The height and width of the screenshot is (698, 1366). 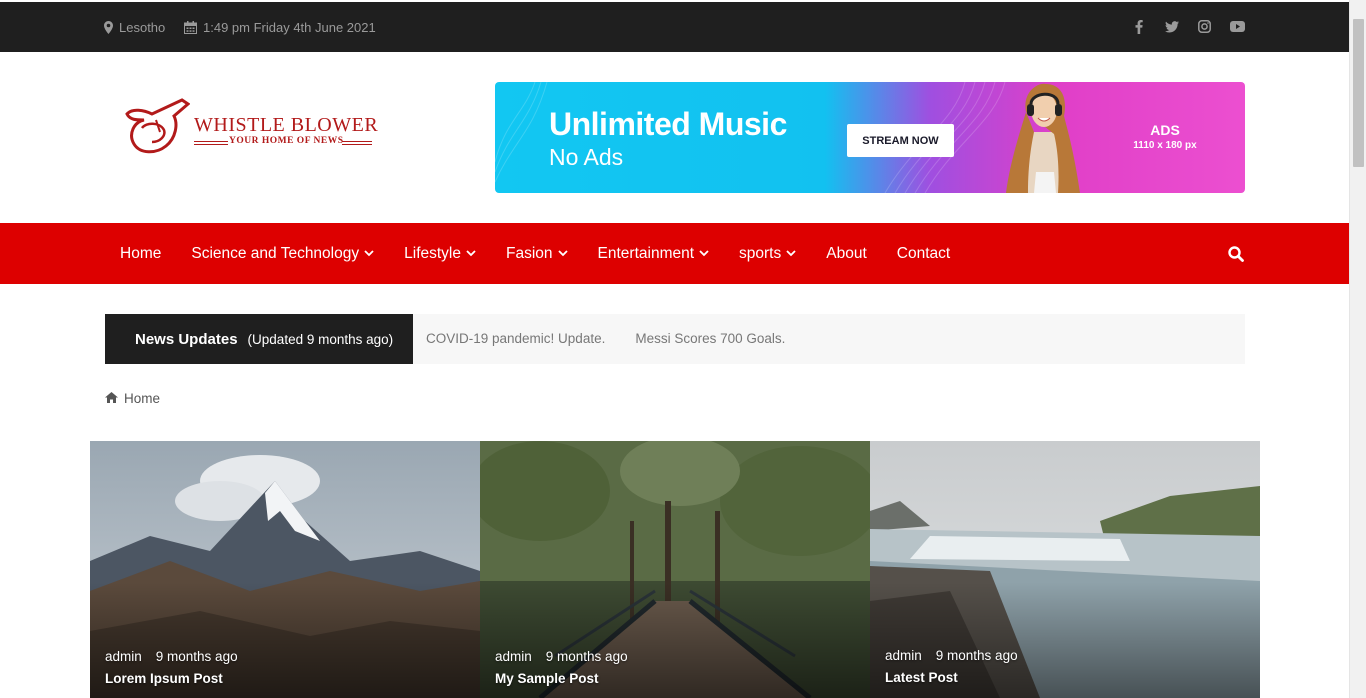 What do you see at coordinates (142, 398) in the screenshot?
I see `breadcrumb-home: Home` at bounding box center [142, 398].